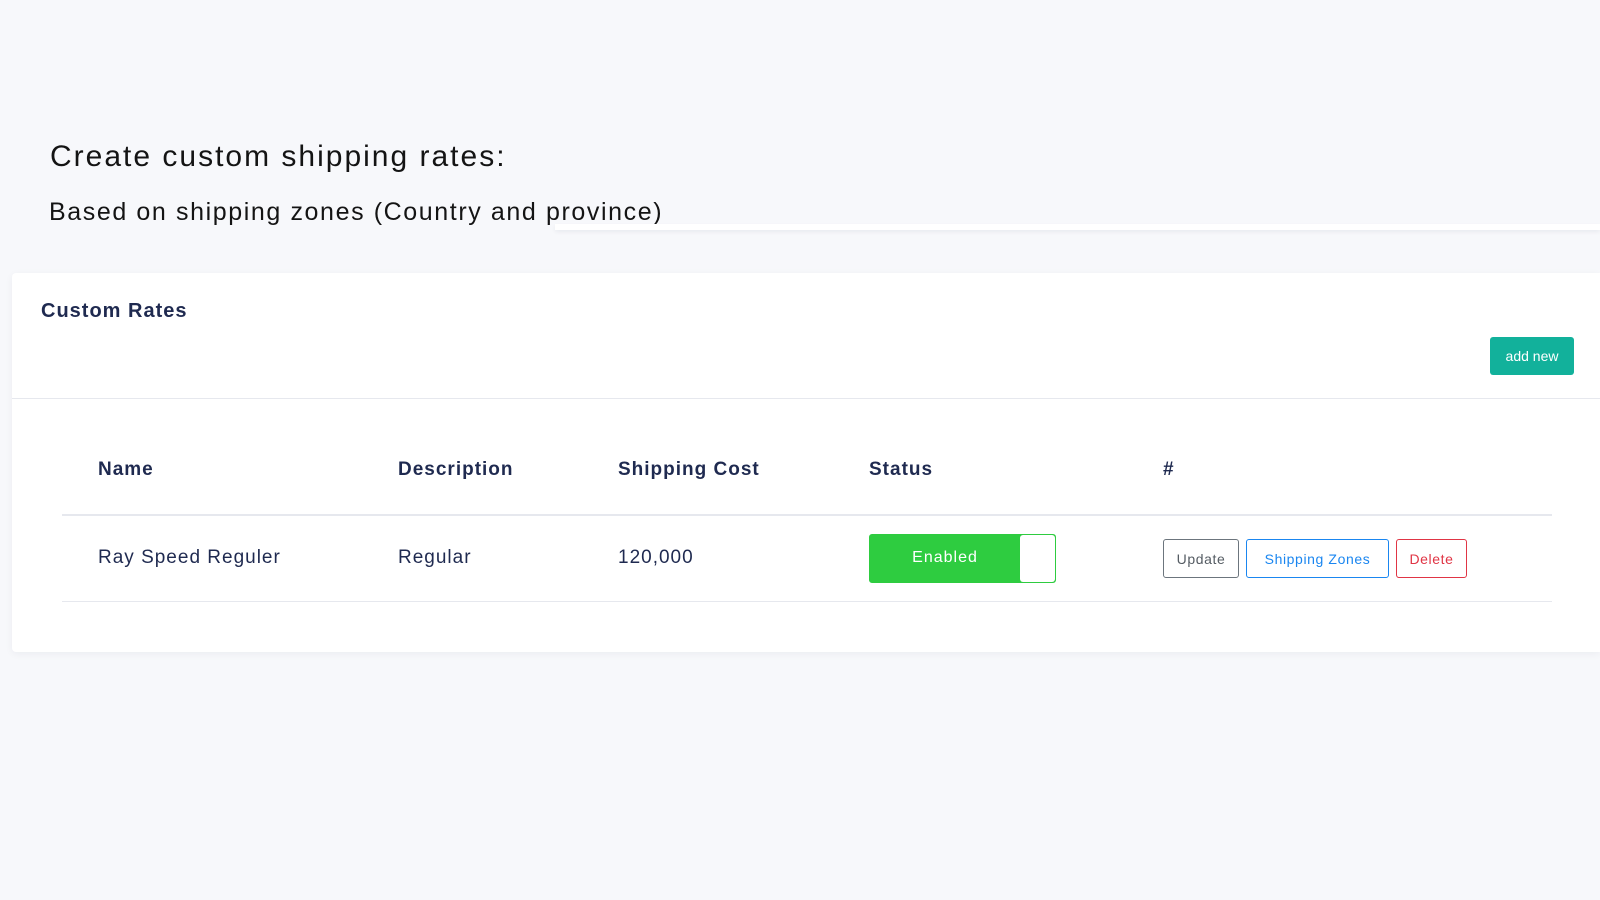 Image resolution: width=1600 pixels, height=900 pixels. What do you see at coordinates (689, 469) in the screenshot?
I see `column-header-shipping-cost: Shipping Cost` at bounding box center [689, 469].